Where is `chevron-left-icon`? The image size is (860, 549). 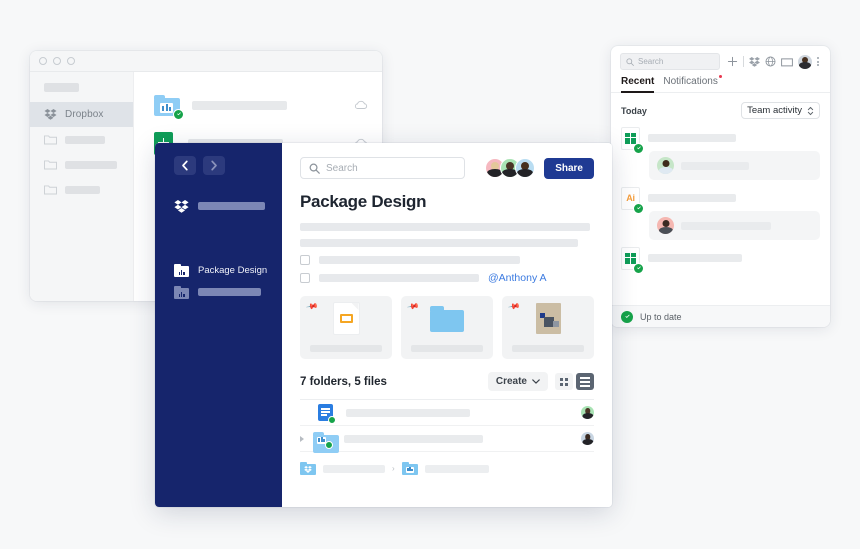
chevron-left-icon is located at coordinates (185, 165).